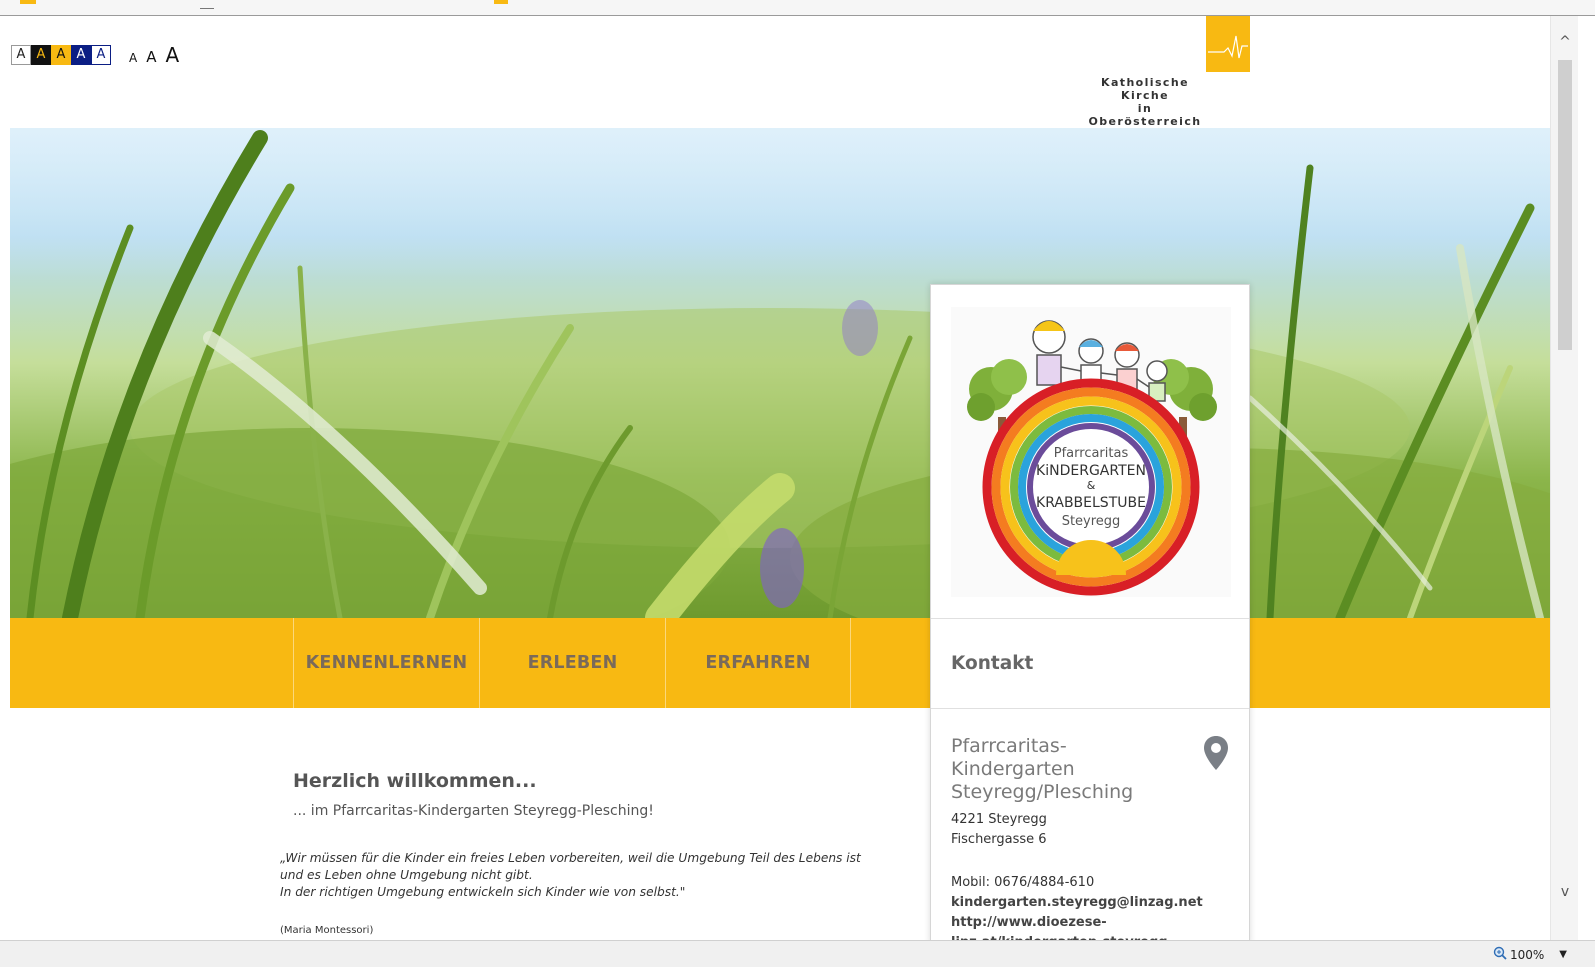 Image resolution: width=1595 pixels, height=967 pixels. I want to click on quote-line2: und es Leben ohne Umgebung nicht gibt., so click(406, 875).